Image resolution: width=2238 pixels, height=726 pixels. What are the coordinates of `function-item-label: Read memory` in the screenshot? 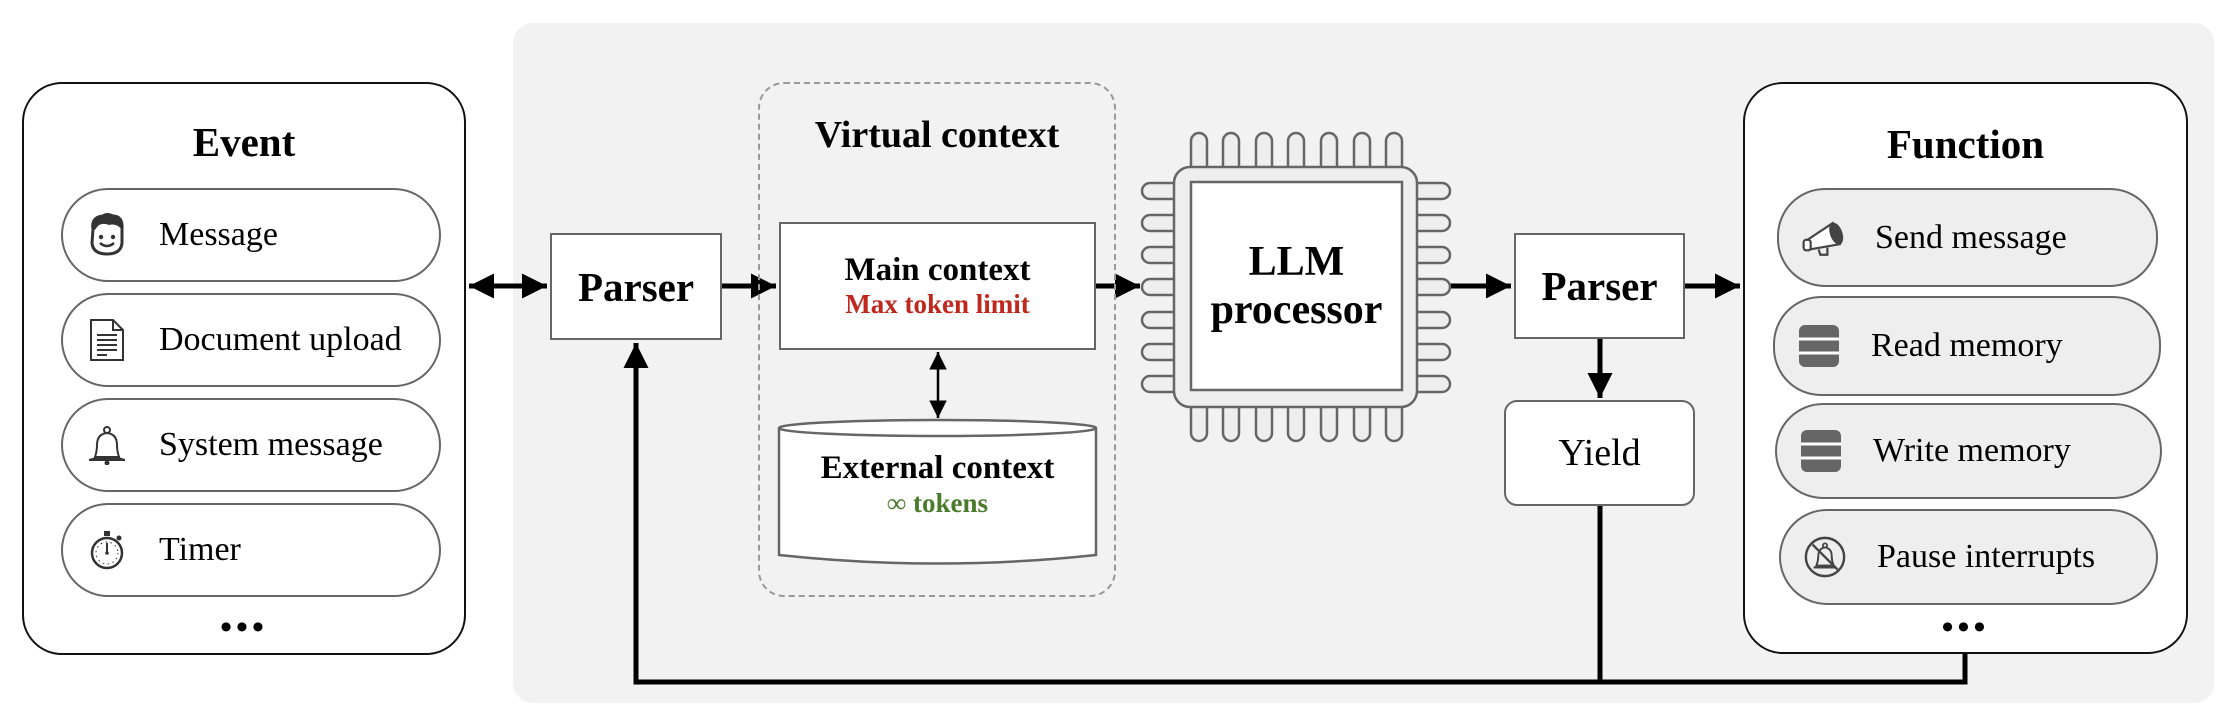 It's located at (1967, 345).